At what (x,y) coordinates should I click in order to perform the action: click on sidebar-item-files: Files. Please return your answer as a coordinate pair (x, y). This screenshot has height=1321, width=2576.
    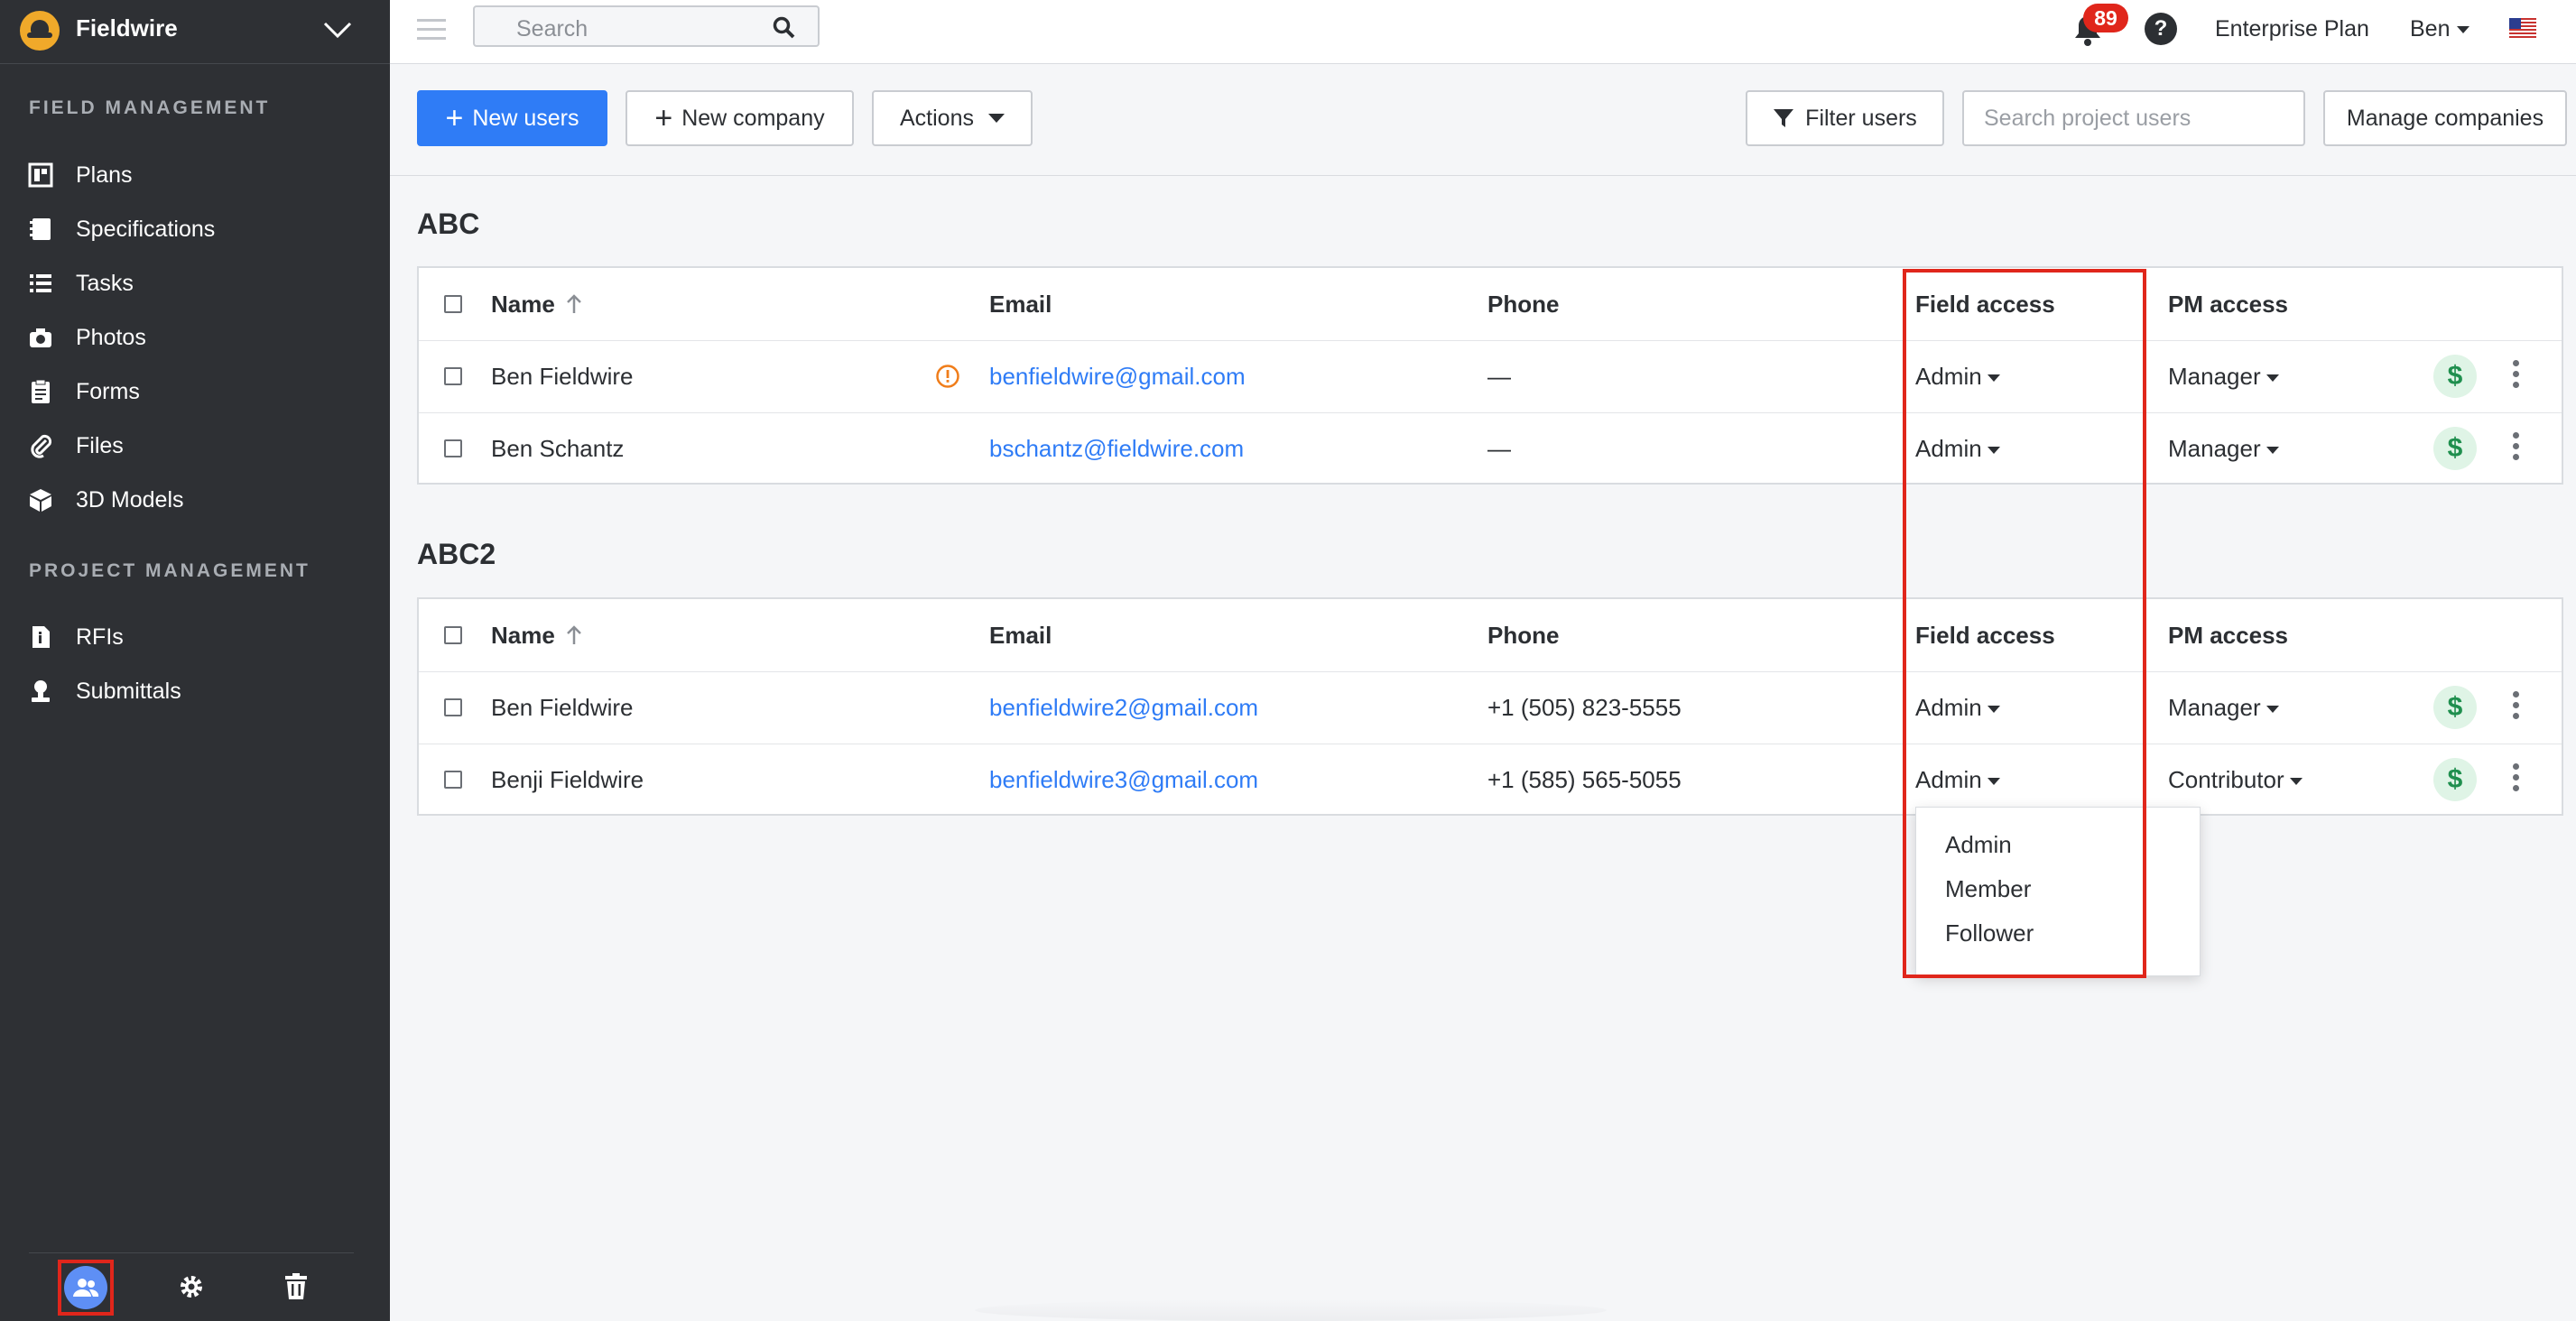
    Looking at the image, I should click on (195, 445).